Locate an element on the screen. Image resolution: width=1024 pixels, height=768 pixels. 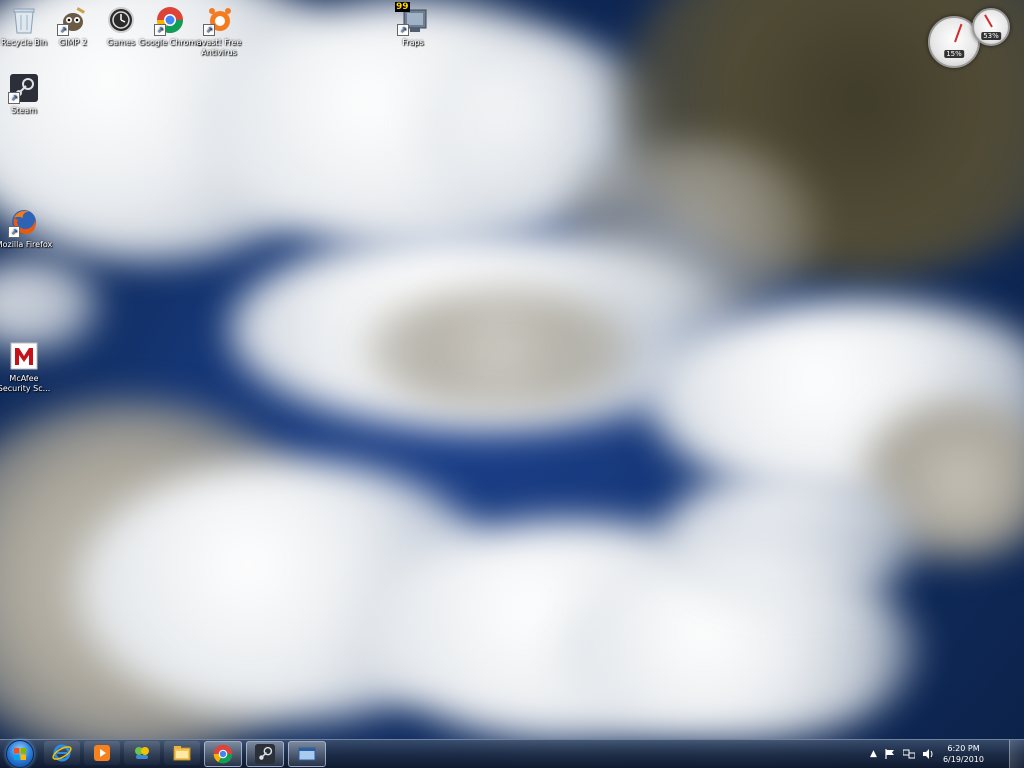
games-icon is located at coordinates (121, 20).